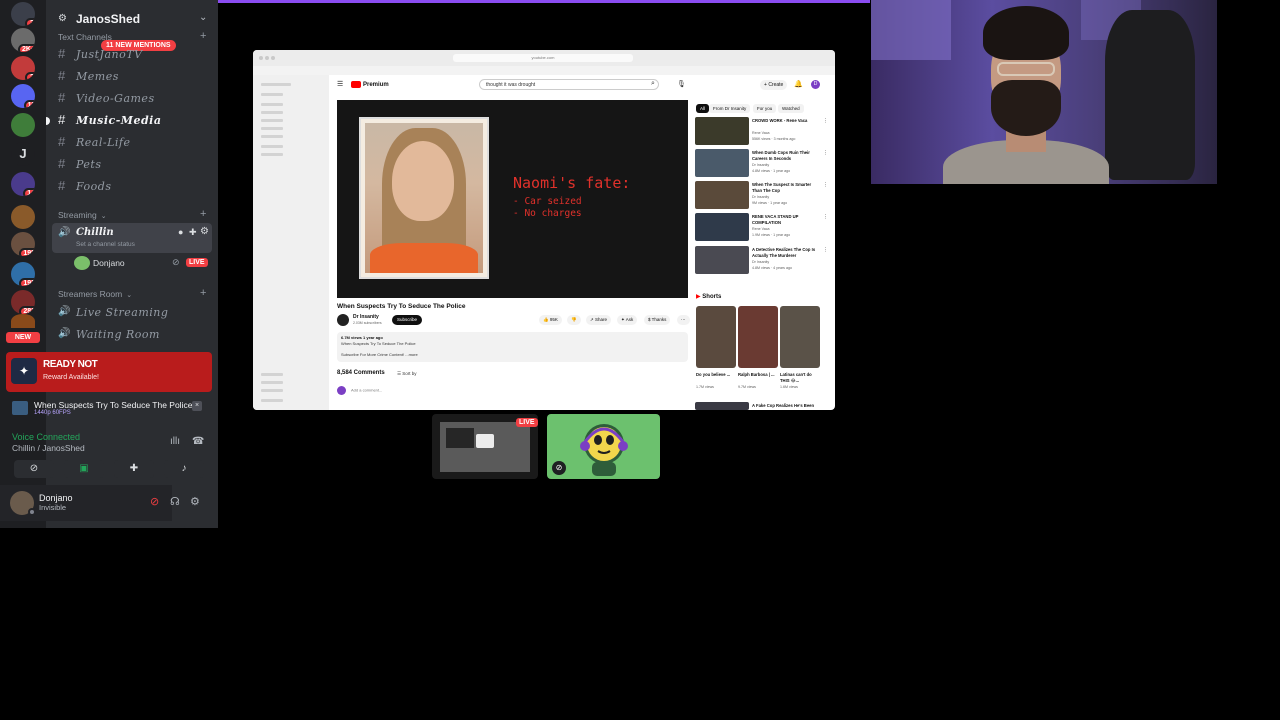 This screenshot has width=1280, height=720. I want to click on guild-header: ⚙ JanosShed ⌄, so click(132, 18).